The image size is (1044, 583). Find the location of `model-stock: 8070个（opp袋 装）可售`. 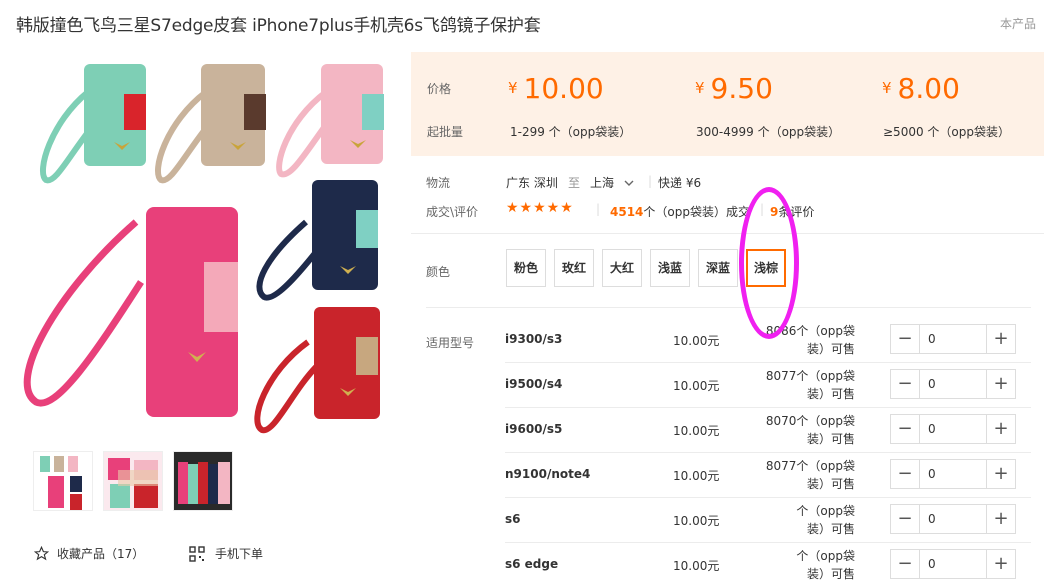

model-stock: 8070个（opp袋 装）可售 is located at coordinates (810, 430).